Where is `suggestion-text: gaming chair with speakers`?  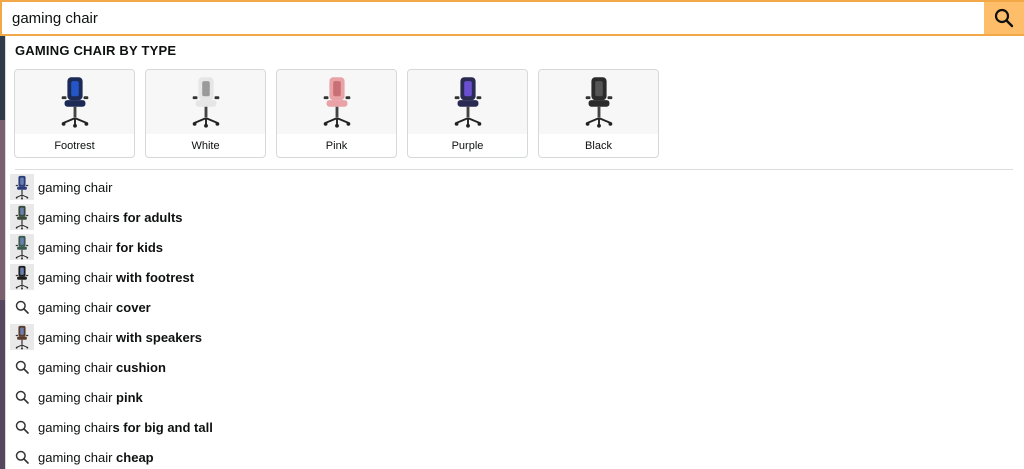 suggestion-text: gaming chair with speakers is located at coordinates (120, 337).